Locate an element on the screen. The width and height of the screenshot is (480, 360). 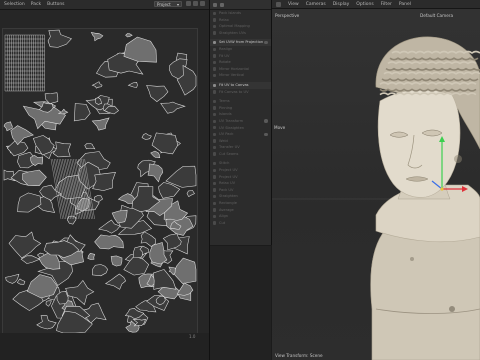
uv-toolbar is located at coordinates (195, 3).